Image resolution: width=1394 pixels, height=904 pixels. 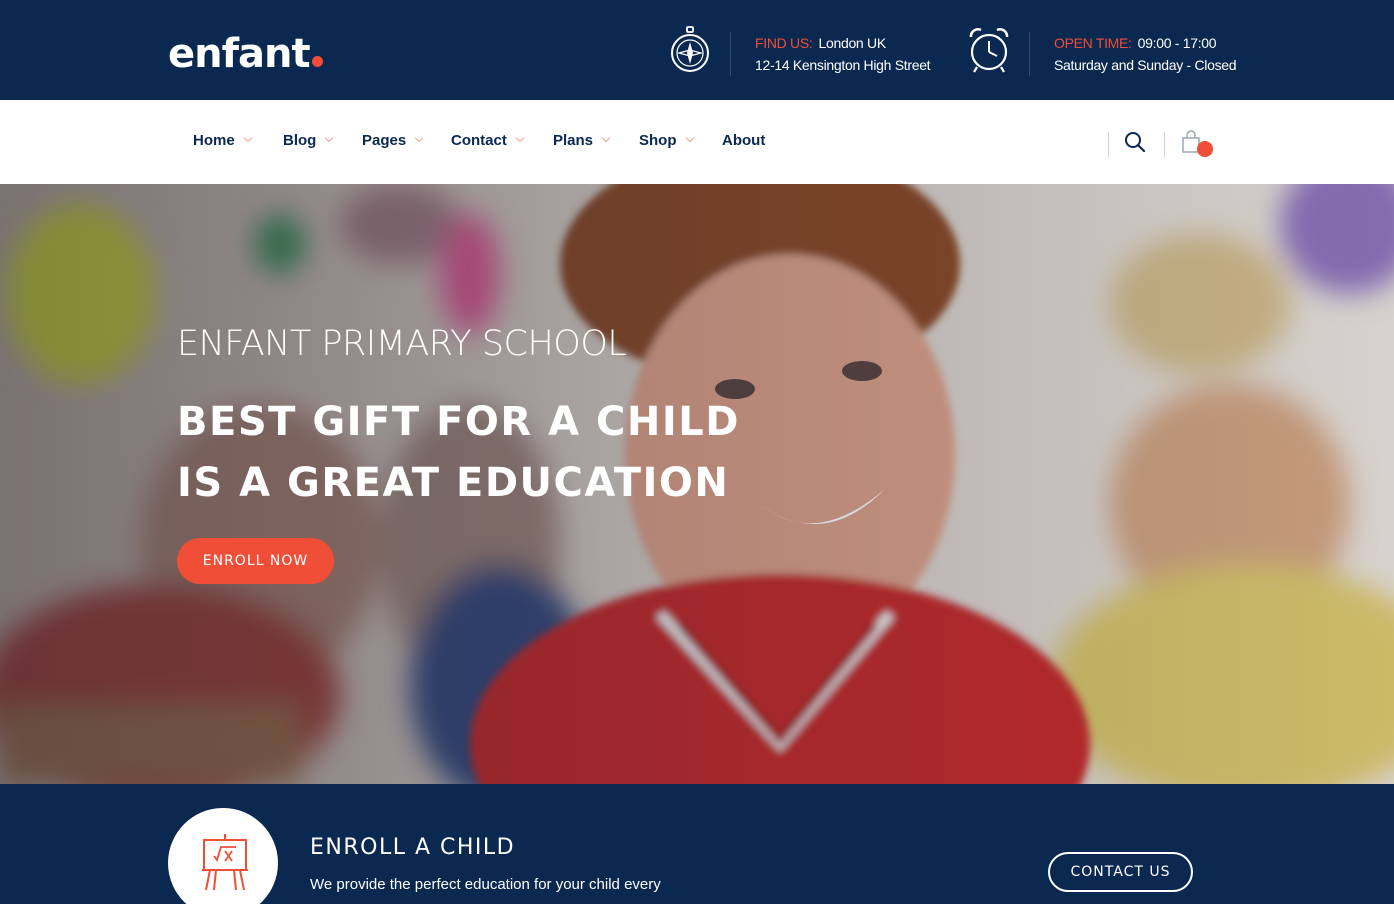 I want to click on nav-item-plans: Plans, so click(x=582, y=141).